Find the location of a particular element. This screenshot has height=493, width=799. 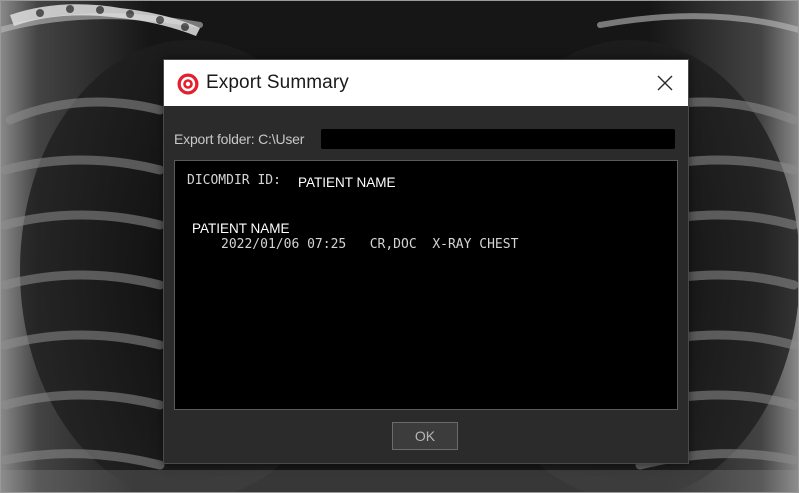

close-button is located at coordinates (664, 83).